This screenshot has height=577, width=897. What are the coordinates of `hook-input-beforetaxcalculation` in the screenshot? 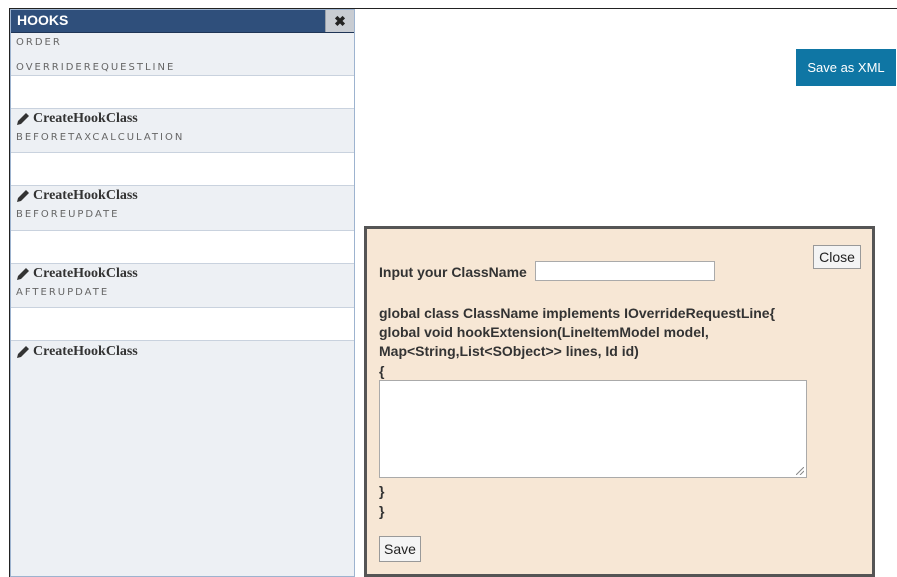 It's located at (182, 169).